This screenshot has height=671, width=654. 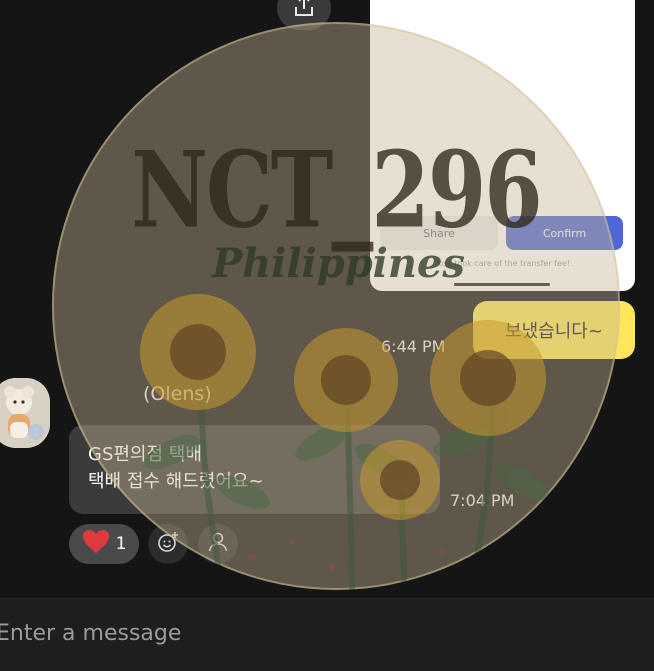 I want to click on heart-reaction: 1, so click(x=104, y=544).